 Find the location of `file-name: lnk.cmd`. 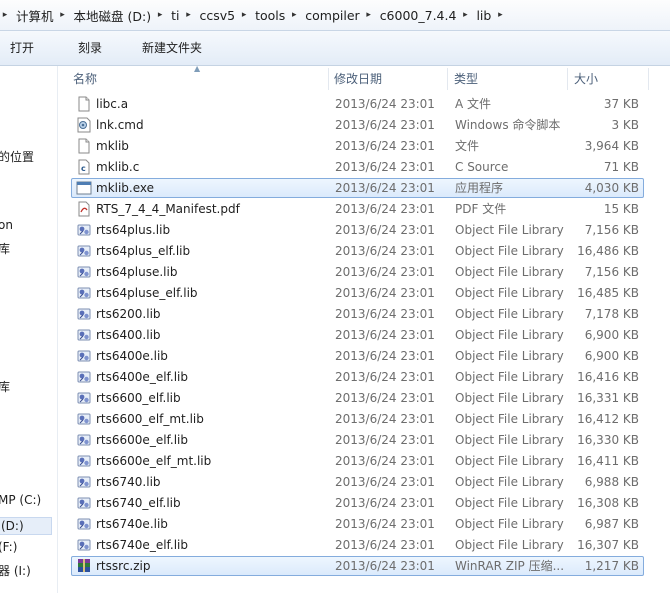

file-name: lnk.cmd is located at coordinates (120, 125).